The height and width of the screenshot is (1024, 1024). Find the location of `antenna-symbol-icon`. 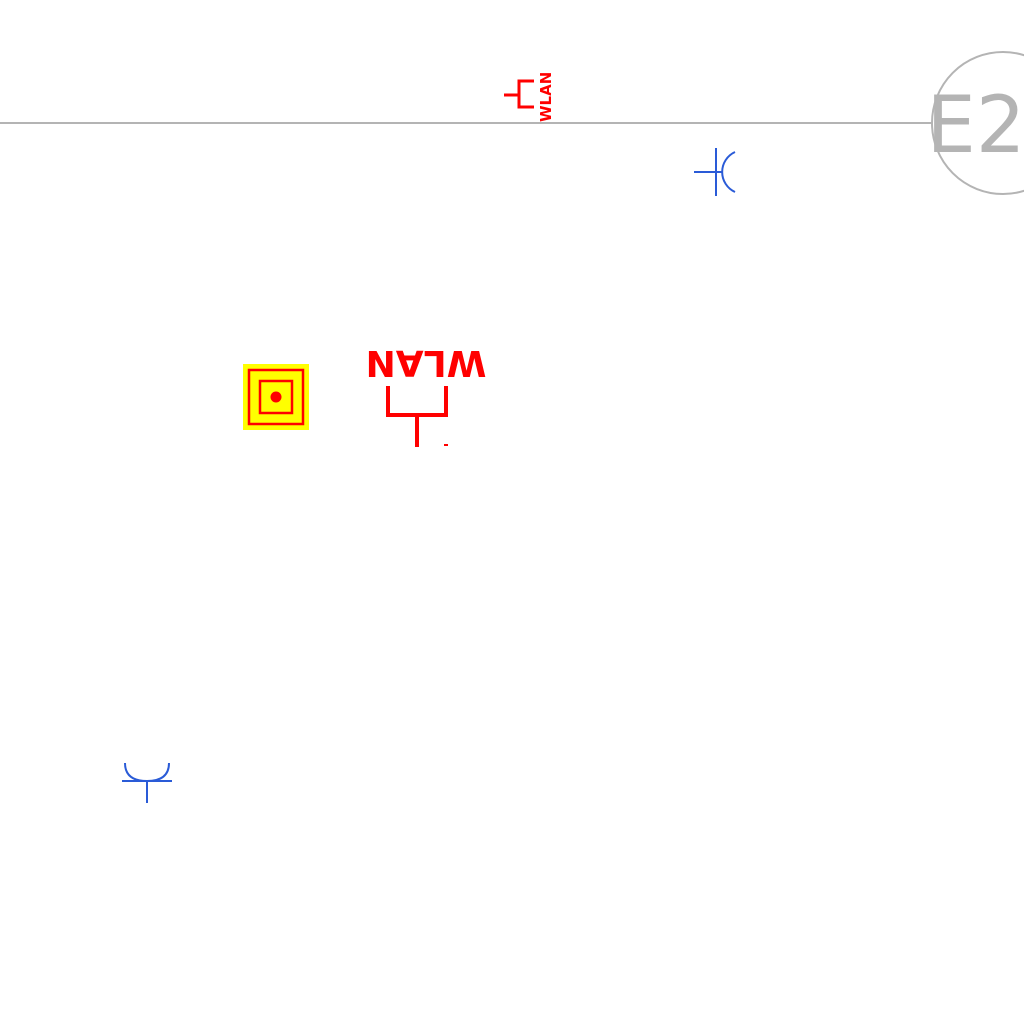

antenna-symbol-icon is located at coordinates (147, 782).